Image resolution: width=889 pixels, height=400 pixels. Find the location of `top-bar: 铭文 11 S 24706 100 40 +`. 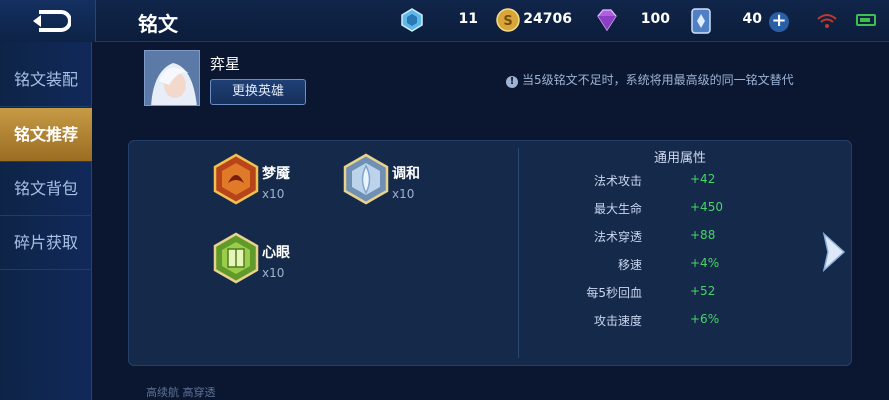

top-bar: 铭文 11 S 24706 100 40 + is located at coordinates (444, 21).